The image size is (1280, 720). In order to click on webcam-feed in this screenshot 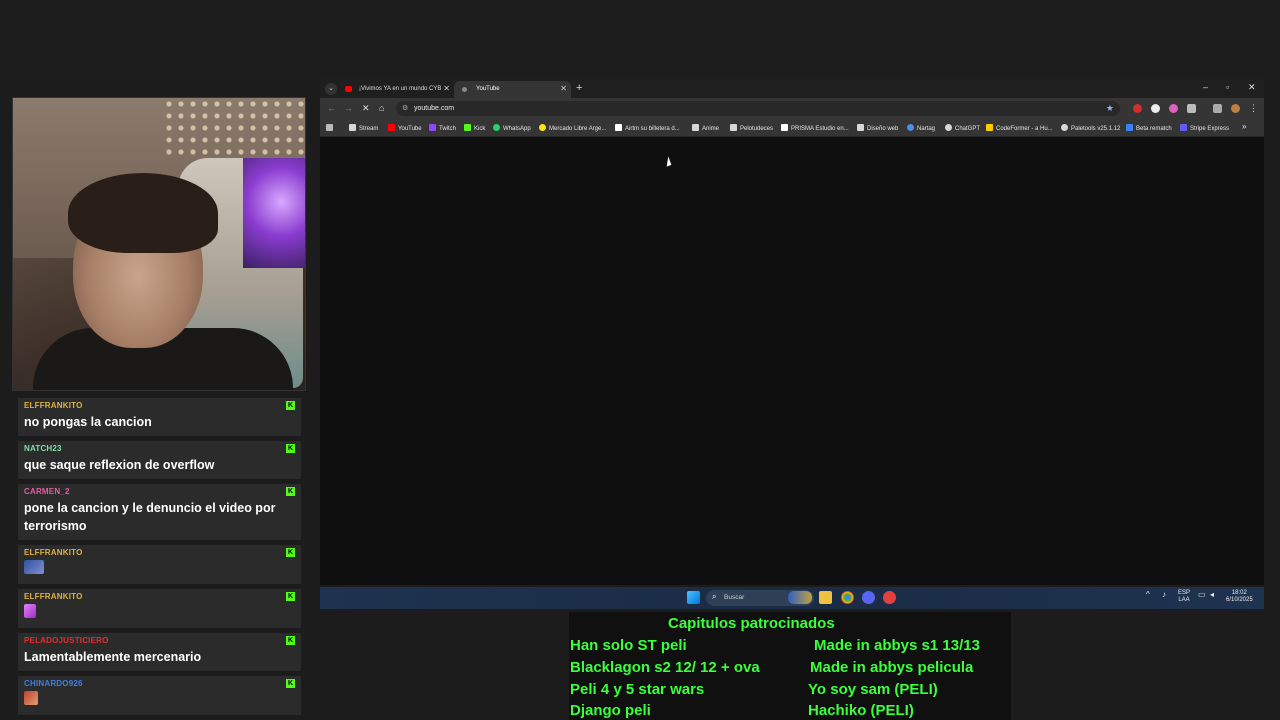, I will do `click(159, 244)`.